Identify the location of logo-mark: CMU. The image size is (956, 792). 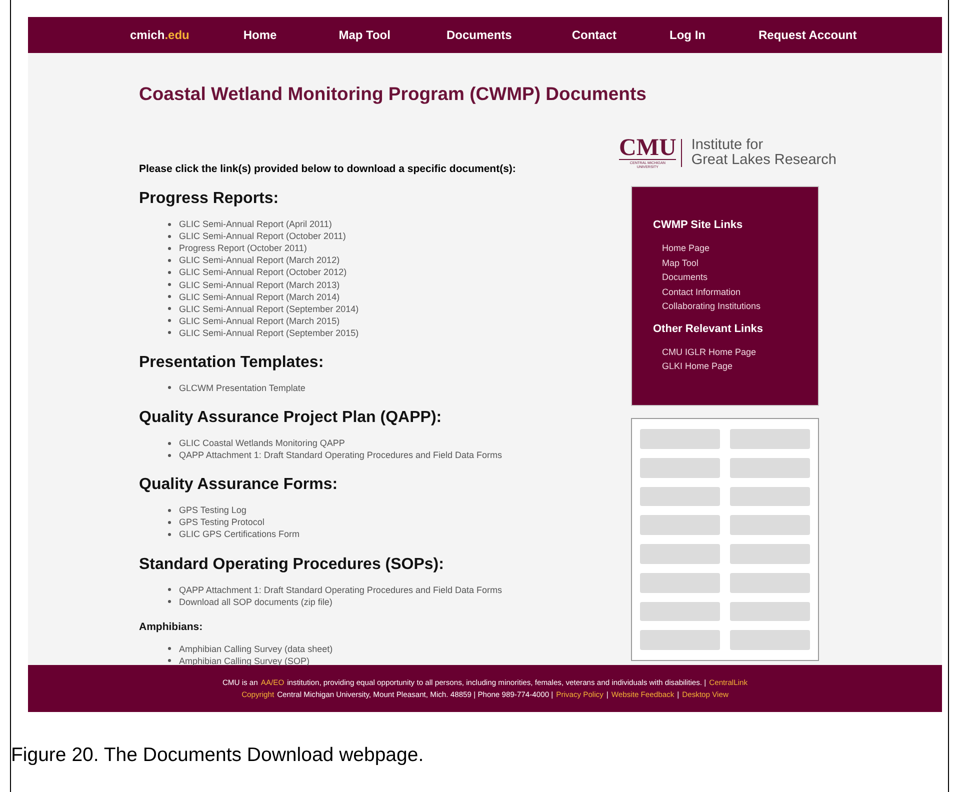
(647, 148).